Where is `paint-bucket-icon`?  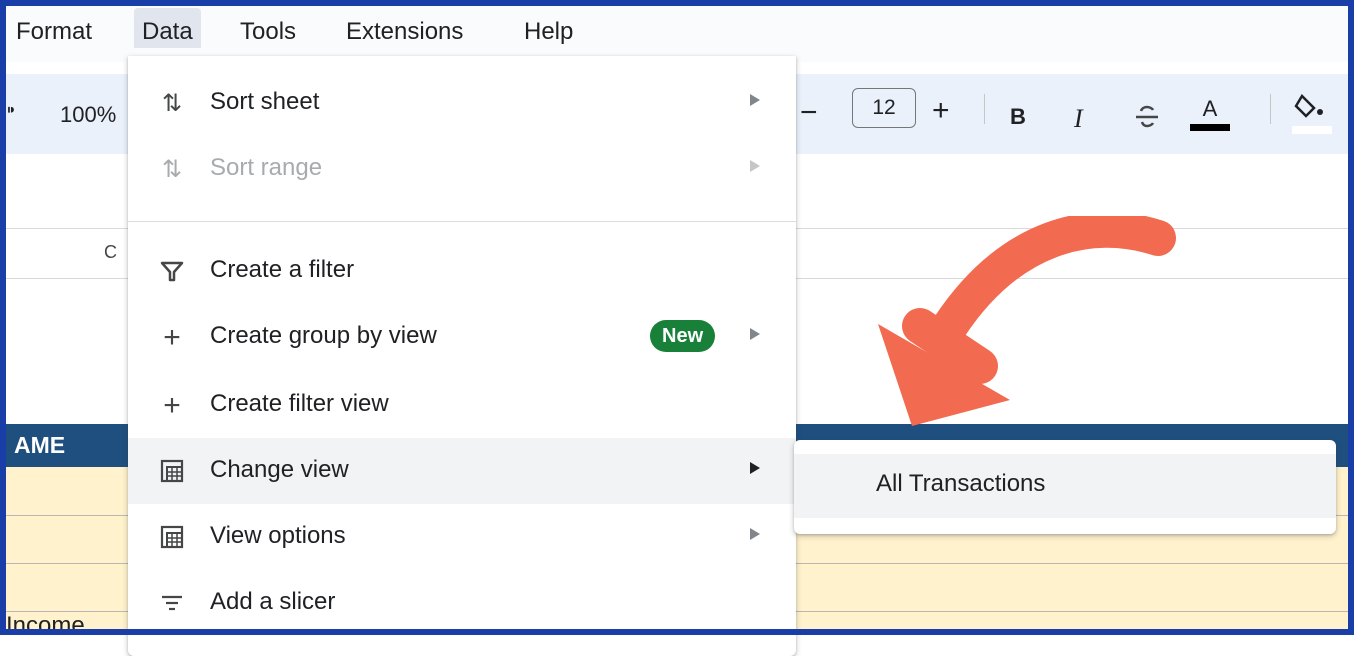
paint-bucket-icon is located at coordinates (1312, 113).